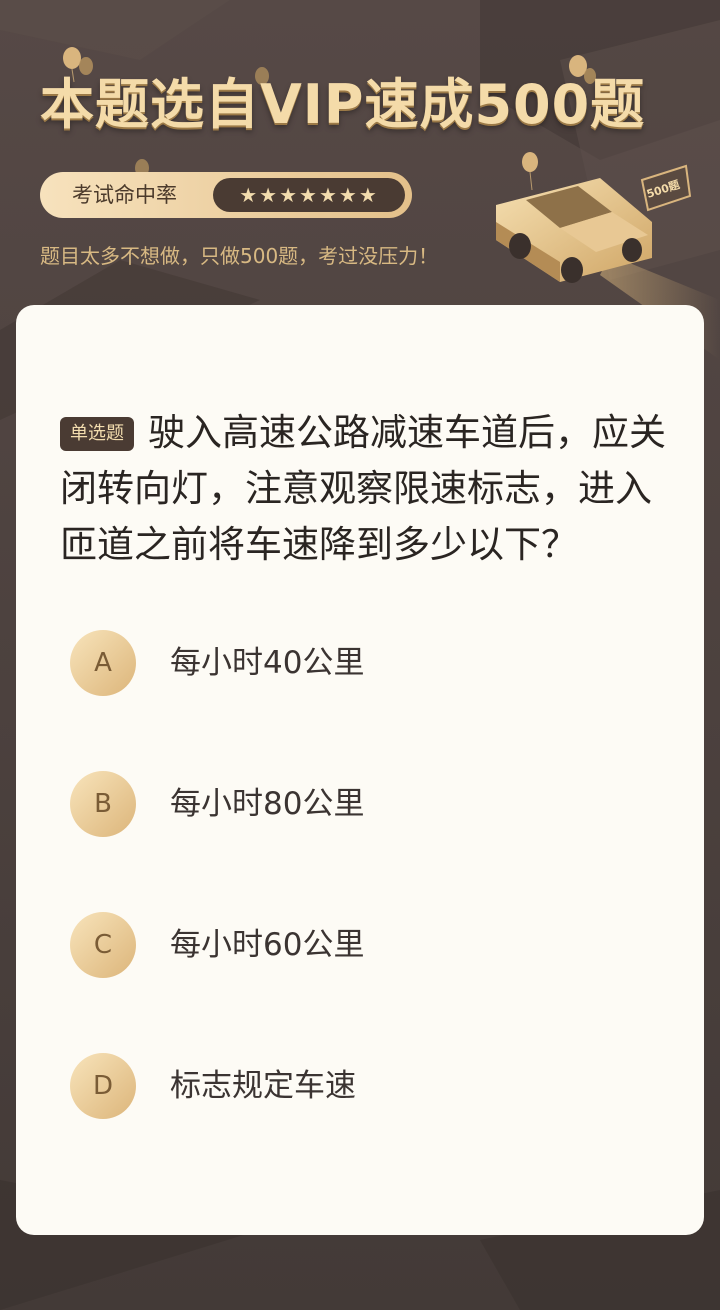 The width and height of the screenshot is (720, 1310). Describe the element at coordinates (267, 804) in the screenshot. I see `option-text: 每小时80公里` at that location.